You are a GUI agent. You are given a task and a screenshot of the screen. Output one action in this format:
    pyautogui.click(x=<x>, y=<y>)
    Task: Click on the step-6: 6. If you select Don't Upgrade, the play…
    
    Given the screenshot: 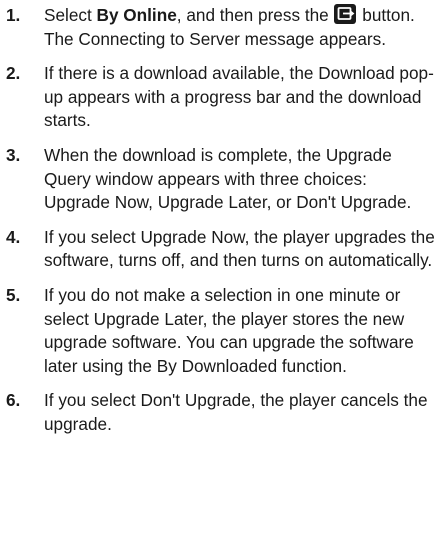 What is the action you would take?
    pyautogui.click(x=223, y=412)
    